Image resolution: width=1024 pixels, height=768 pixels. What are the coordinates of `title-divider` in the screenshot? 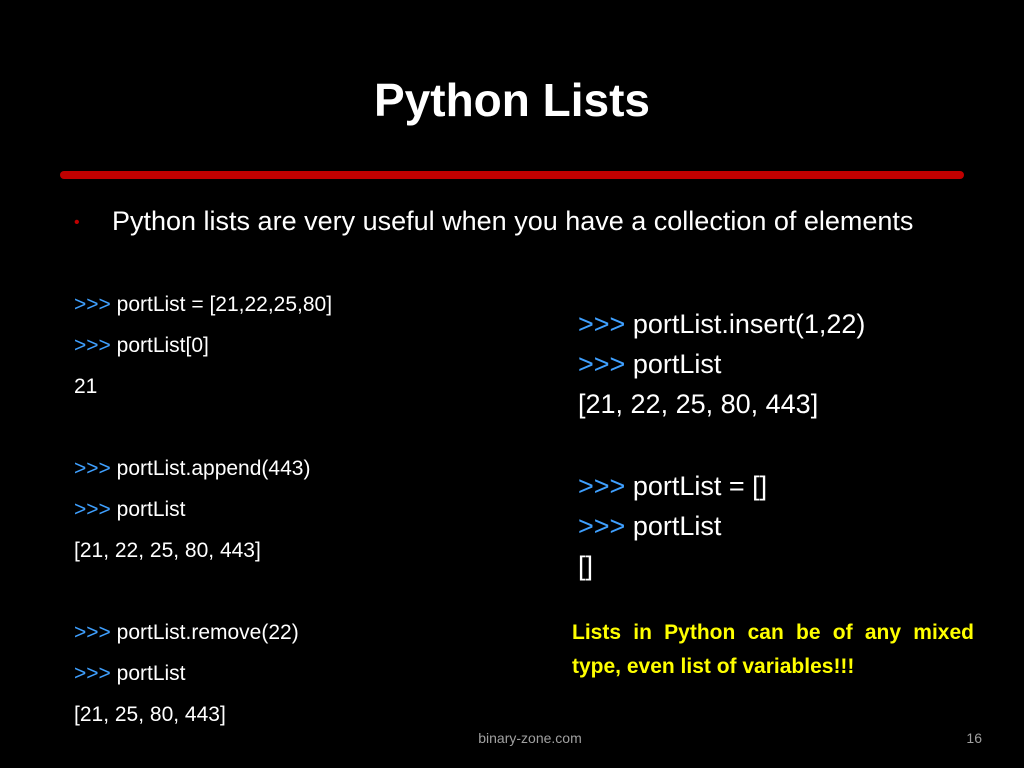 It's located at (512, 175).